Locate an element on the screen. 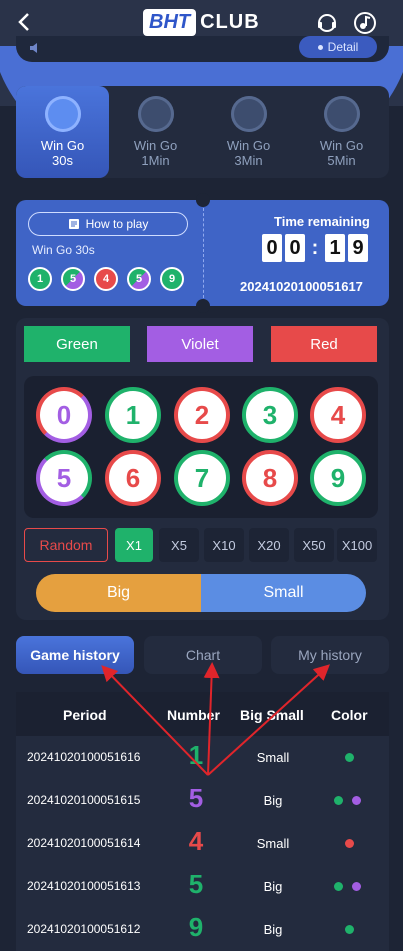 This screenshot has width=403, height=951. number-ball-9: 9 is located at coordinates (338, 478).